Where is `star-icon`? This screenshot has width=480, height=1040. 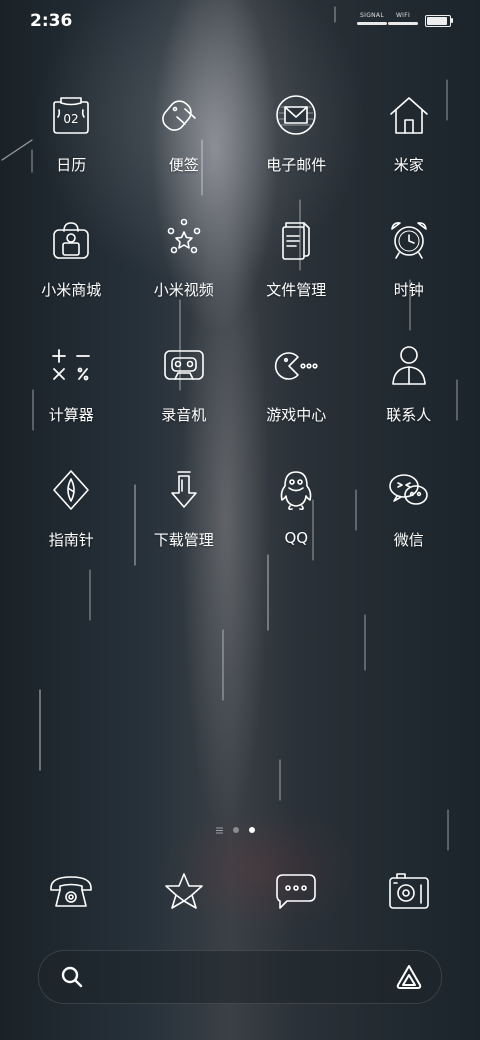
star-icon is located at coordinates (183, 891).